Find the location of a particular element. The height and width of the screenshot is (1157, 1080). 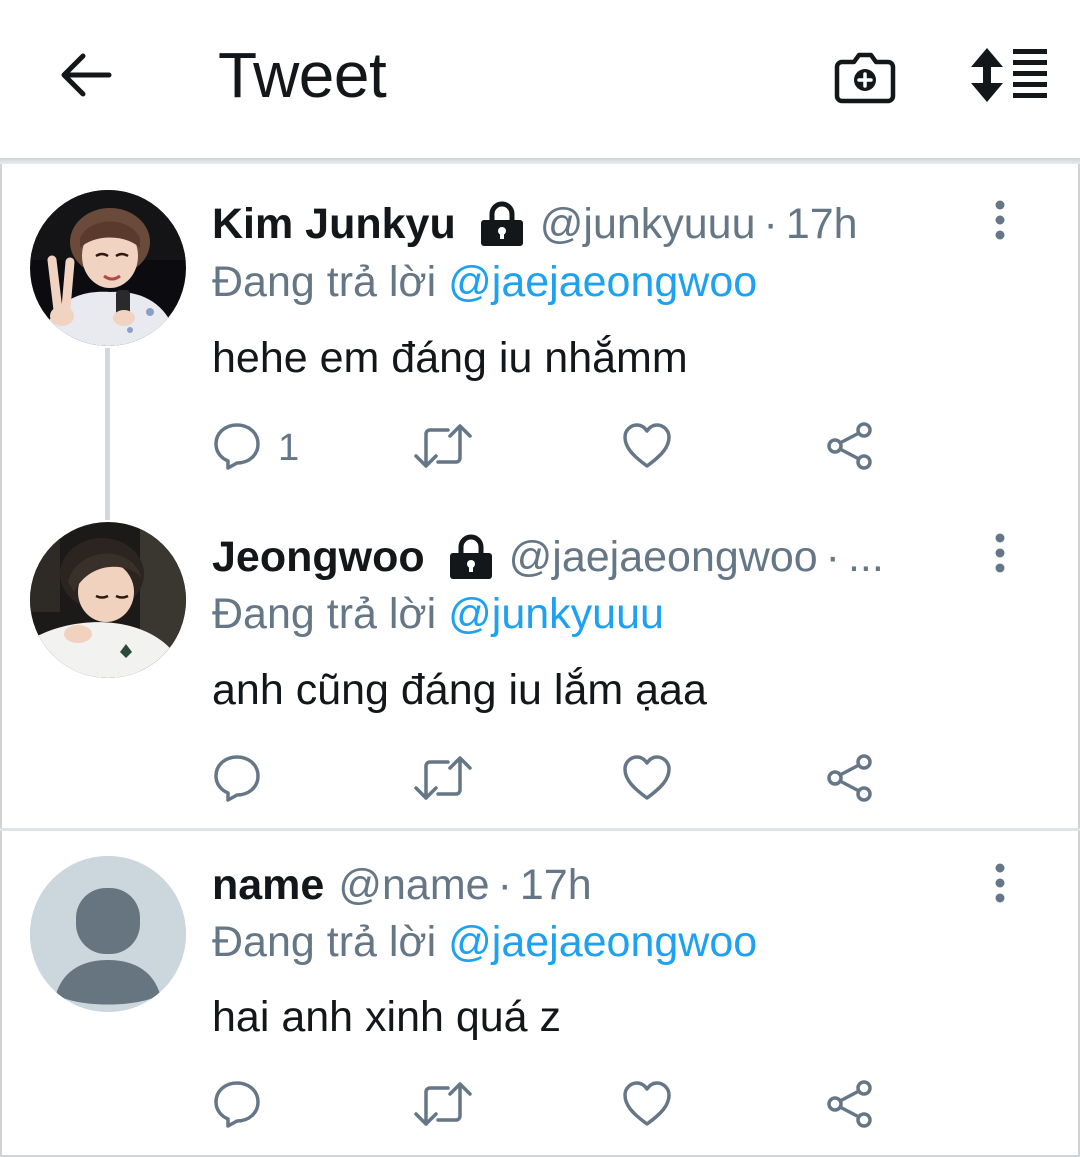

user-handle: @name is located at coordinates (413, 885).